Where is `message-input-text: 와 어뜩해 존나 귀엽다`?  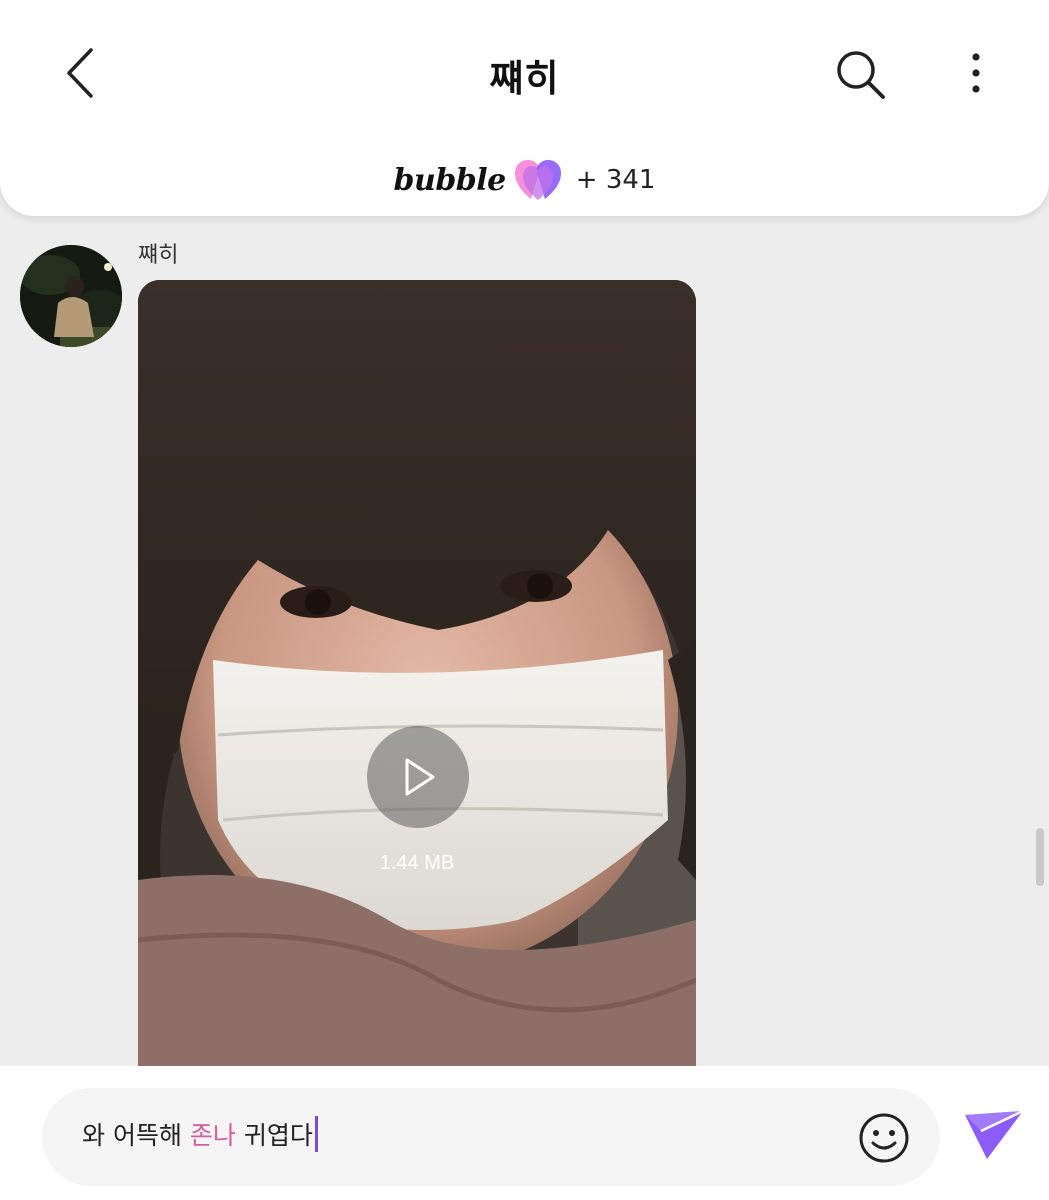
message-input-text: 와 어뜩해 존나 귀엽다 is located at coordinates (200, 1134).